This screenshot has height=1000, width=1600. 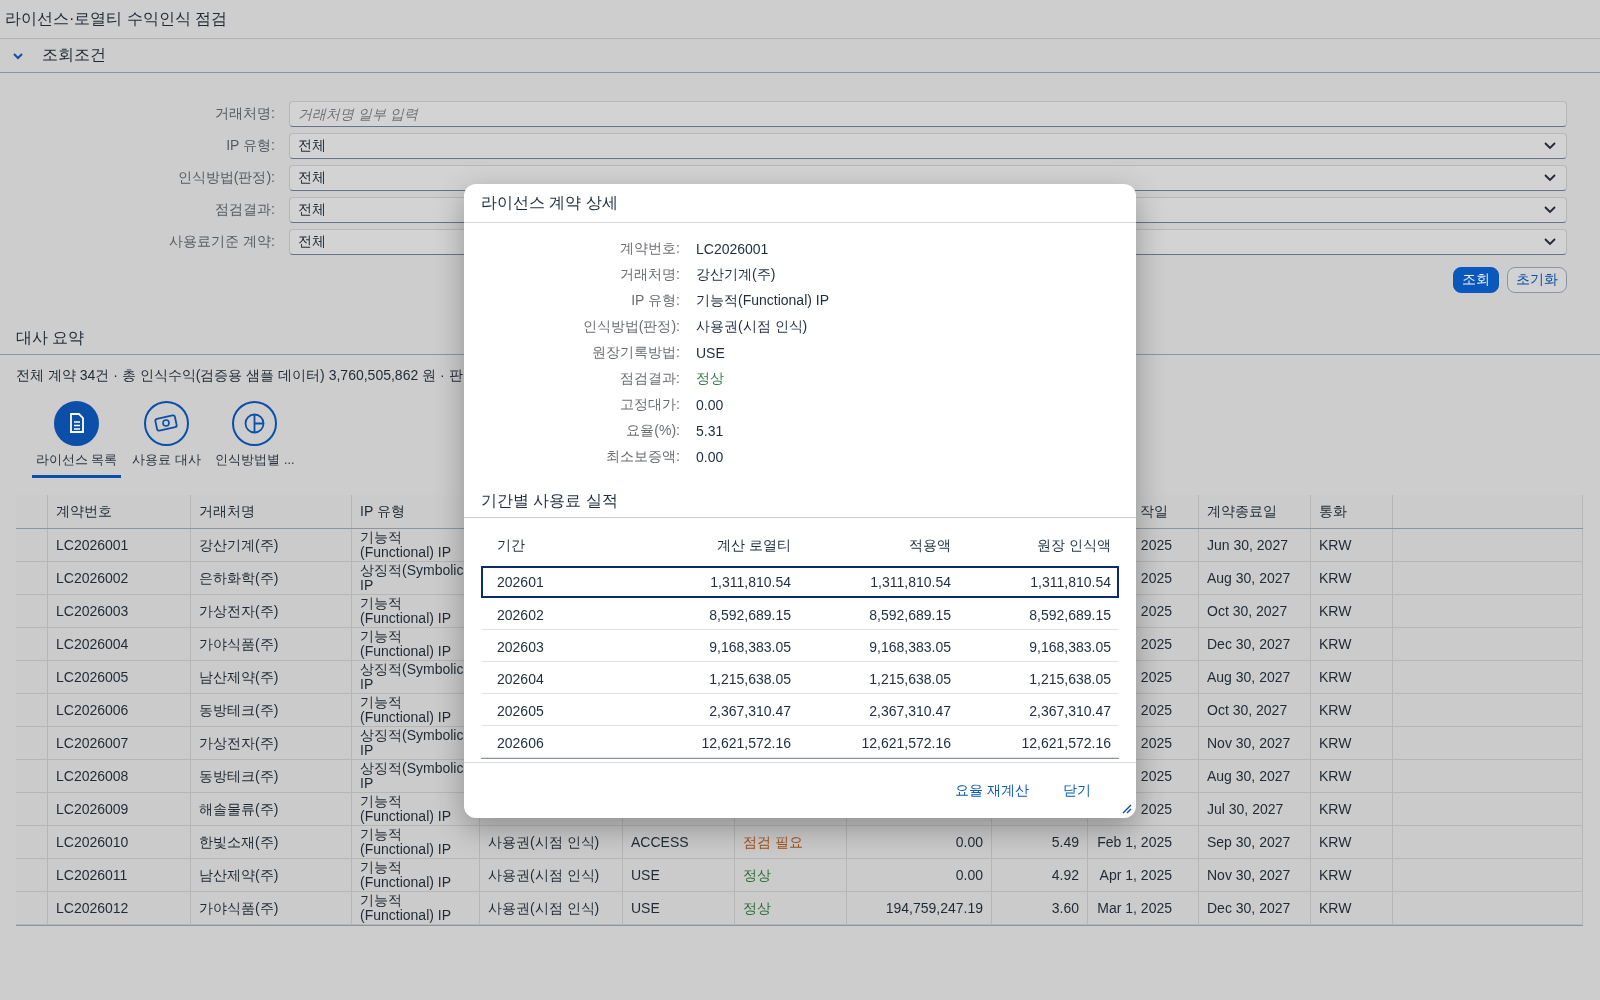 What do you see at coordinates (934, 908) in the screenshot?
I see `table-cell: 194,759,247.19` at bounding box center [934, 908].